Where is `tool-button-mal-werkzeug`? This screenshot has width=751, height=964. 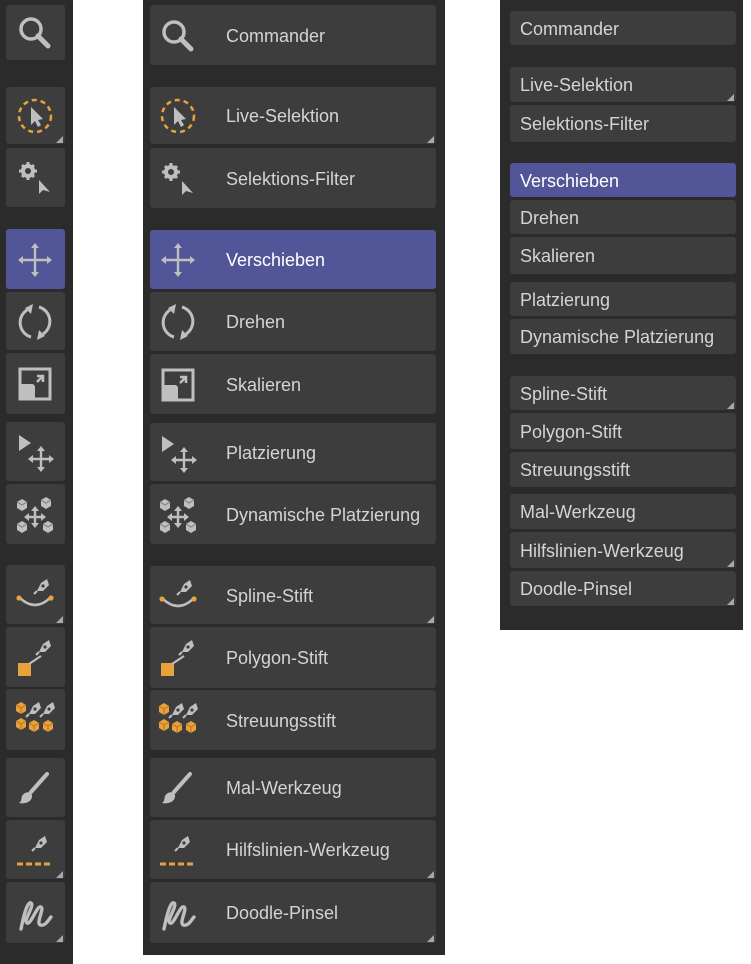 tool-button-mal-werkzeug is located at coordinates (35, 788).